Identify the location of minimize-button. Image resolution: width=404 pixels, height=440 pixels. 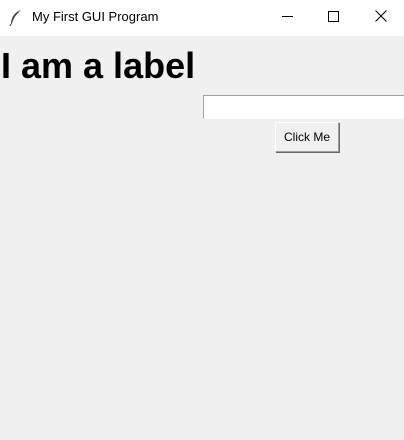
(287, 18).